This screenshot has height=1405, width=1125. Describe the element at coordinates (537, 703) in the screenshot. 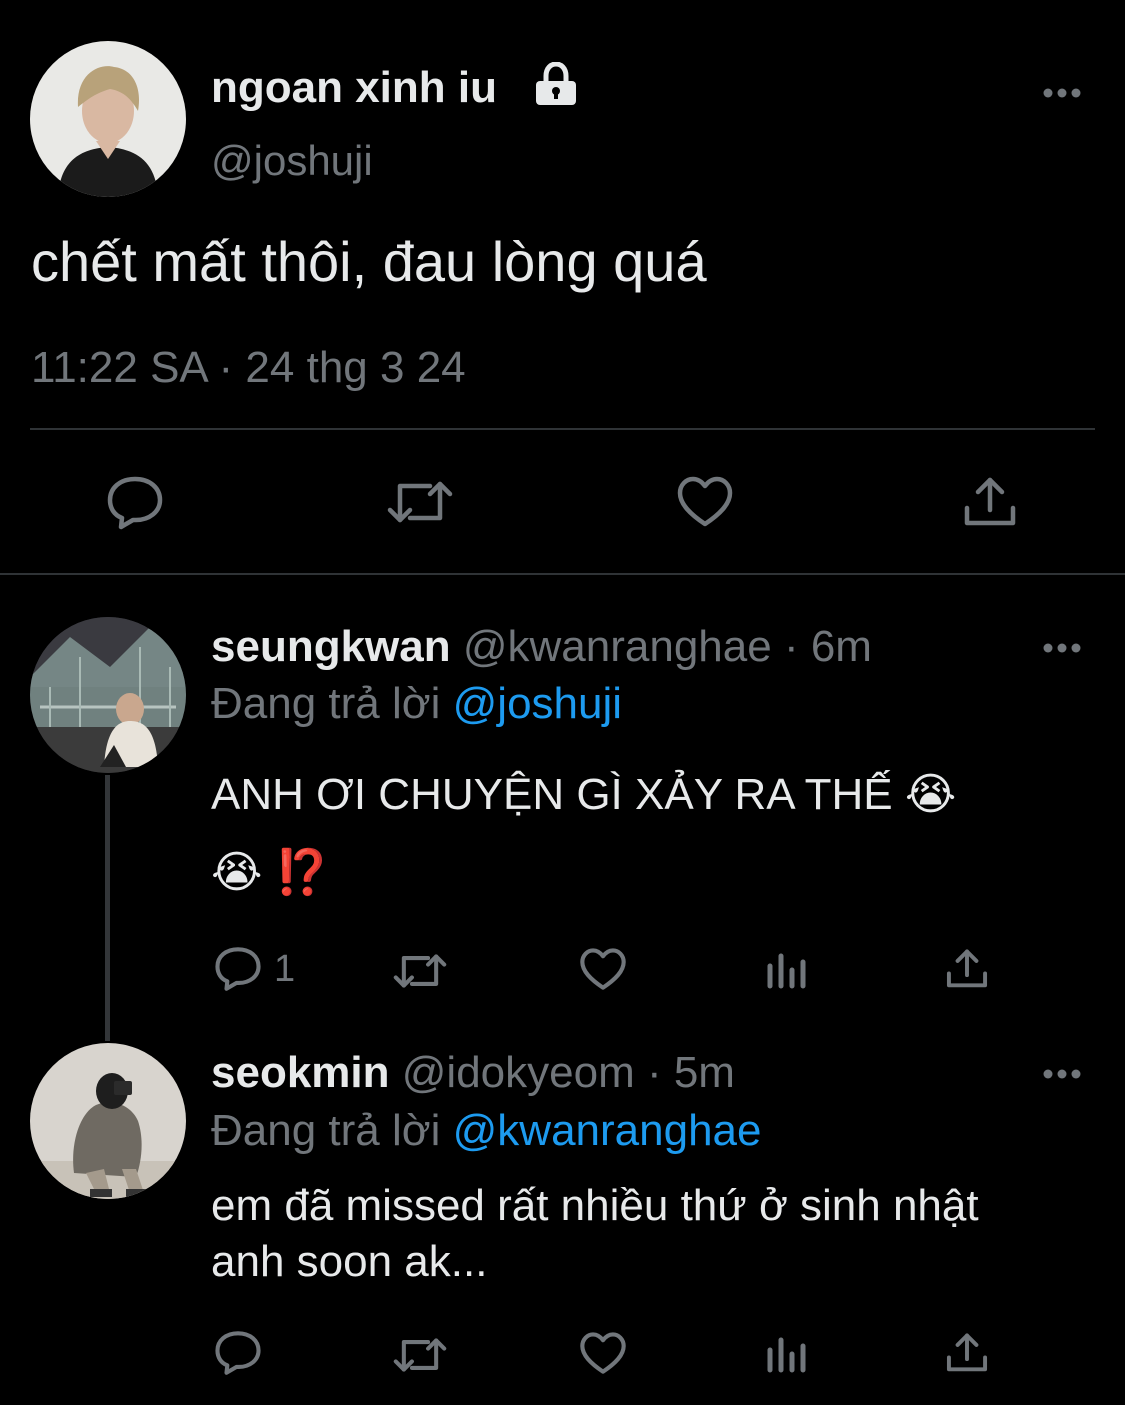

I see `replying-to-link: @joshuji` at that location.